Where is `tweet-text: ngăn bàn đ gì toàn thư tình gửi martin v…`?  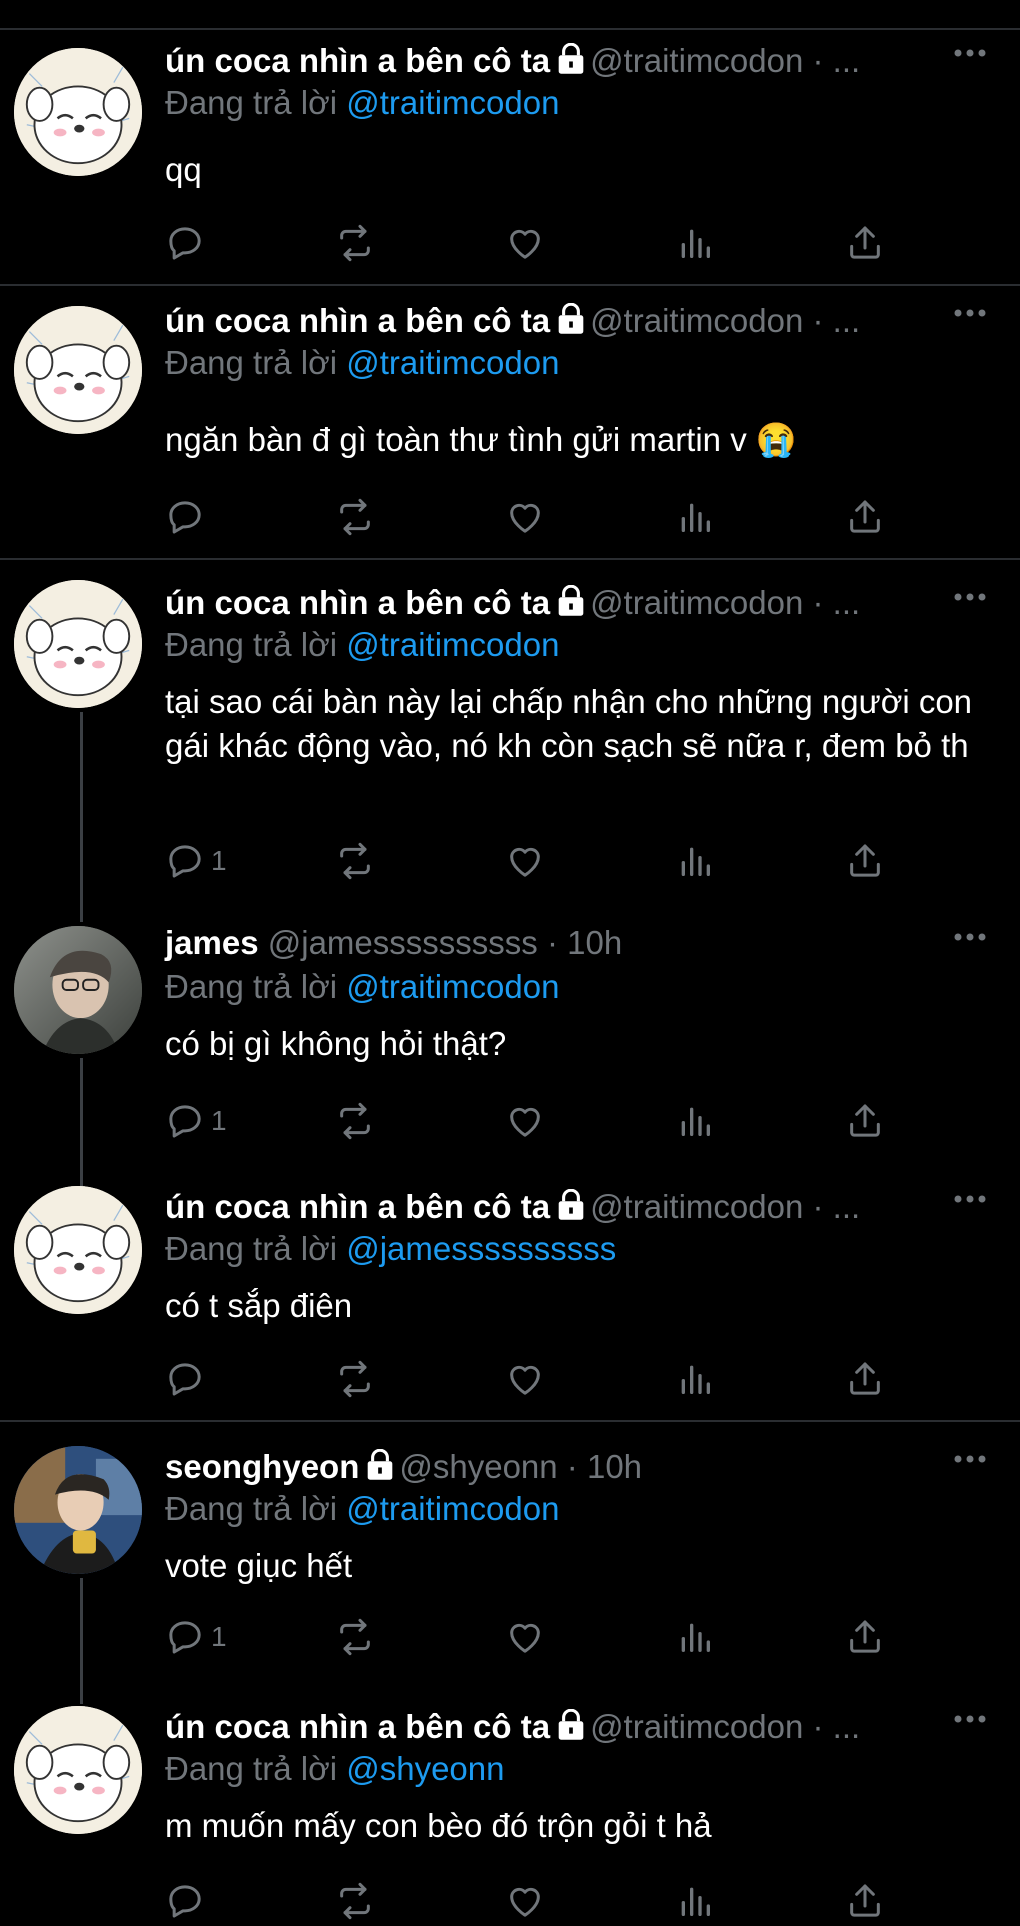 tweet-text: ngăn bàn đ gì toàn thư tình gửi martin v… is located at coordinates (481, 439).